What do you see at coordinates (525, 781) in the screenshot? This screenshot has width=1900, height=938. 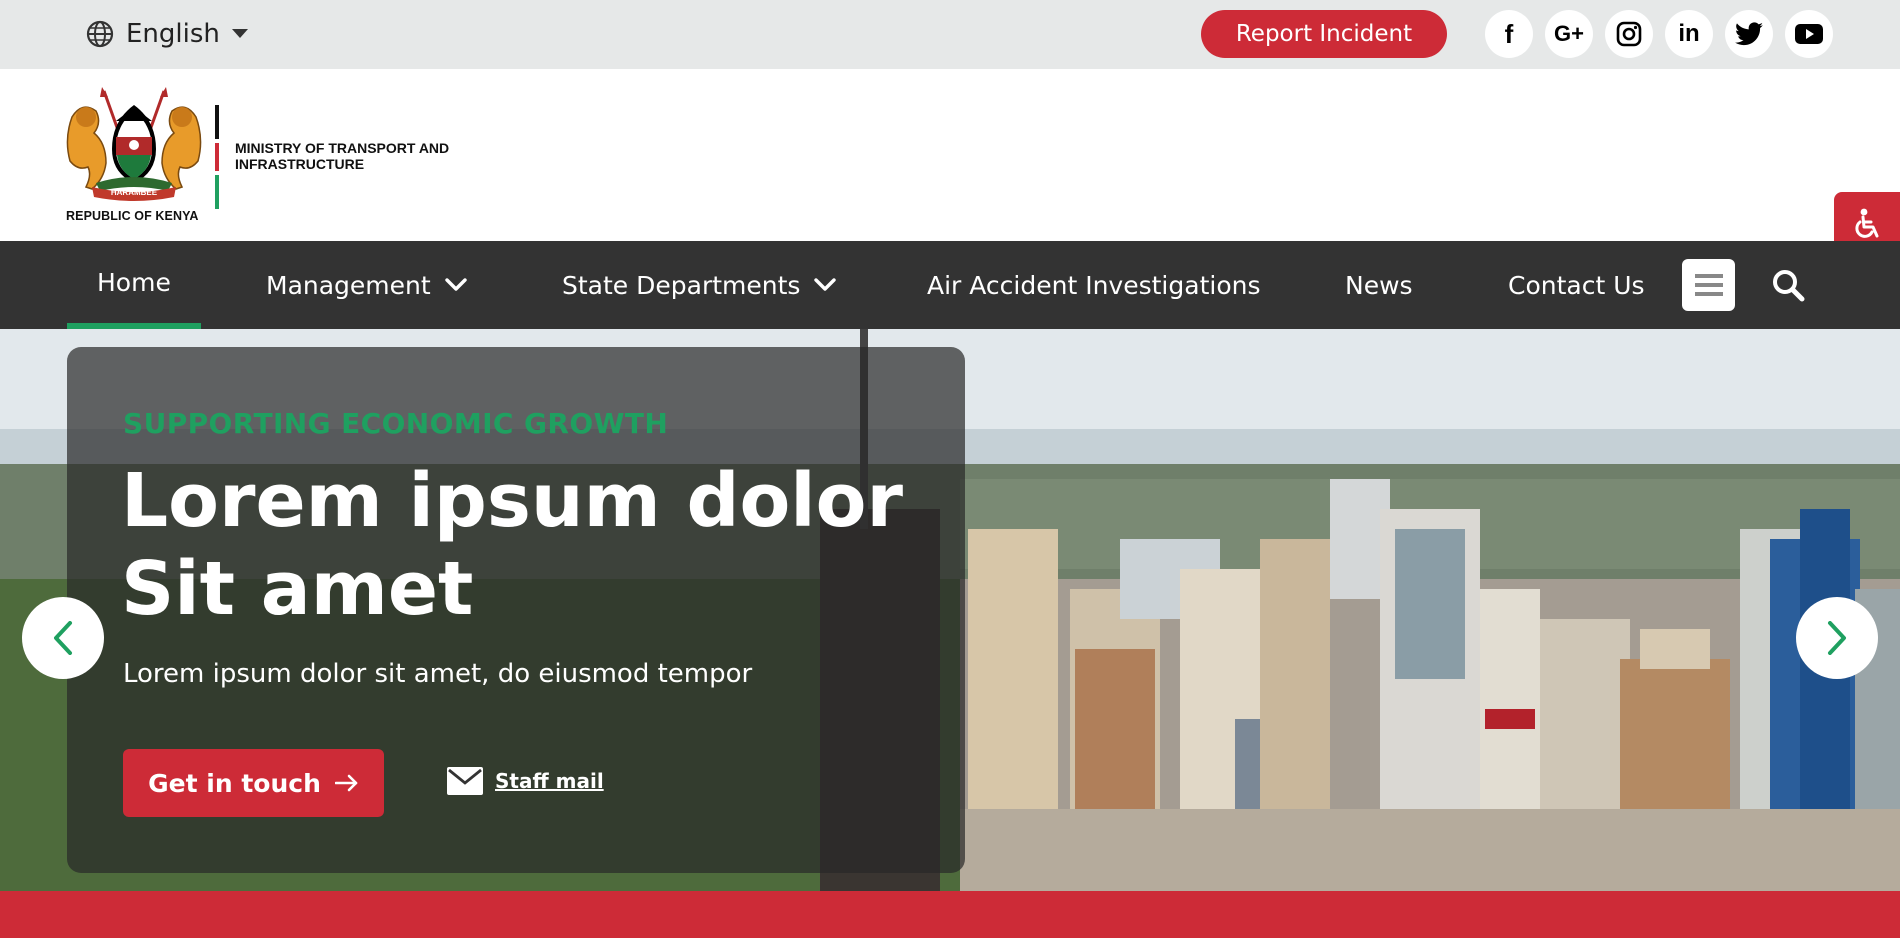 I see `staff-mail-link: Staff mail` at bounding box center [525, 781].